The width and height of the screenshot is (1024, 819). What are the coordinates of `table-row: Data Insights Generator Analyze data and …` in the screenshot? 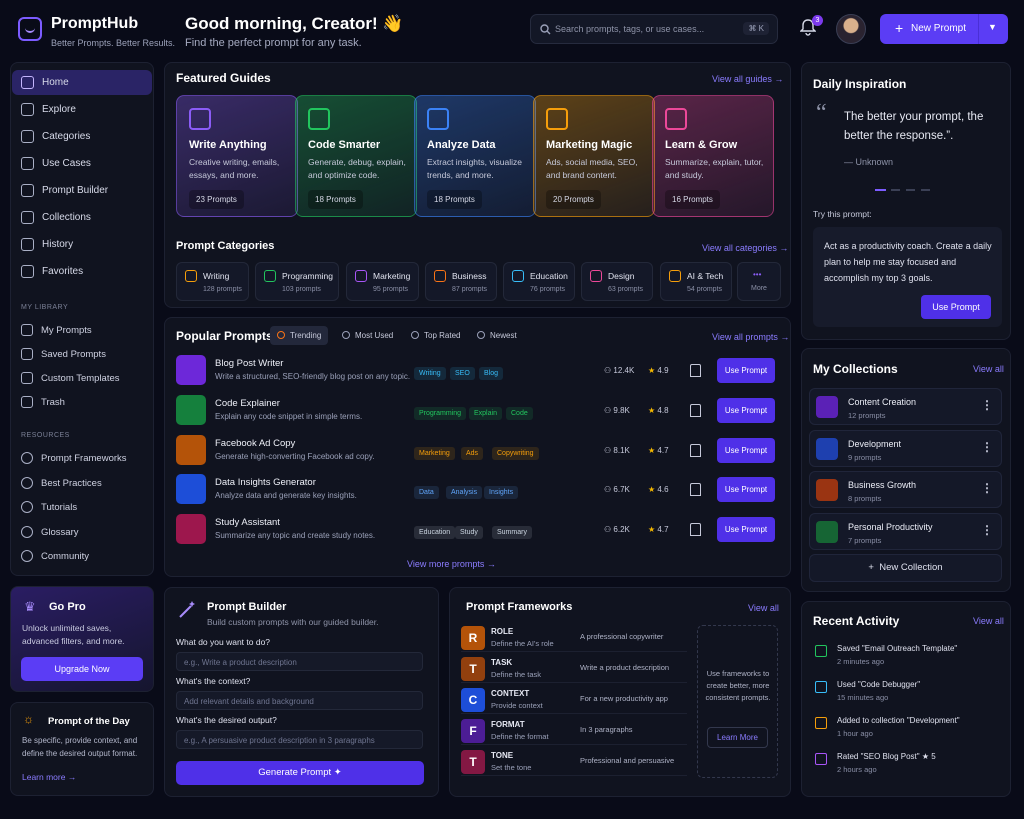 It's located at (477, 490).